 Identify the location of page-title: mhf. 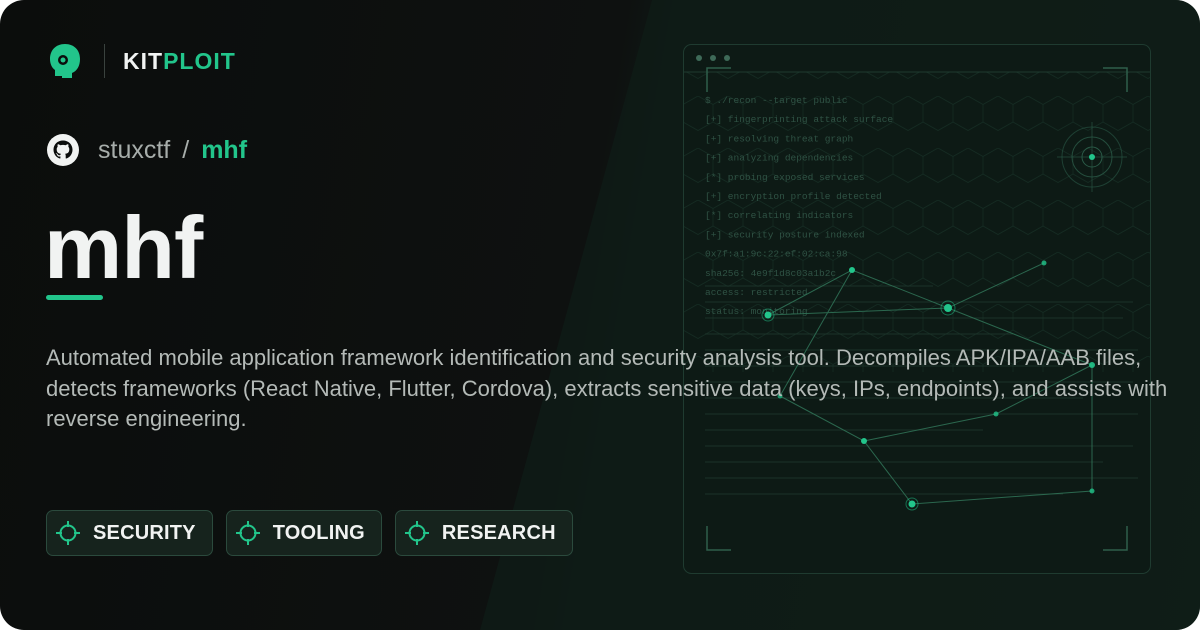
(123, 247).